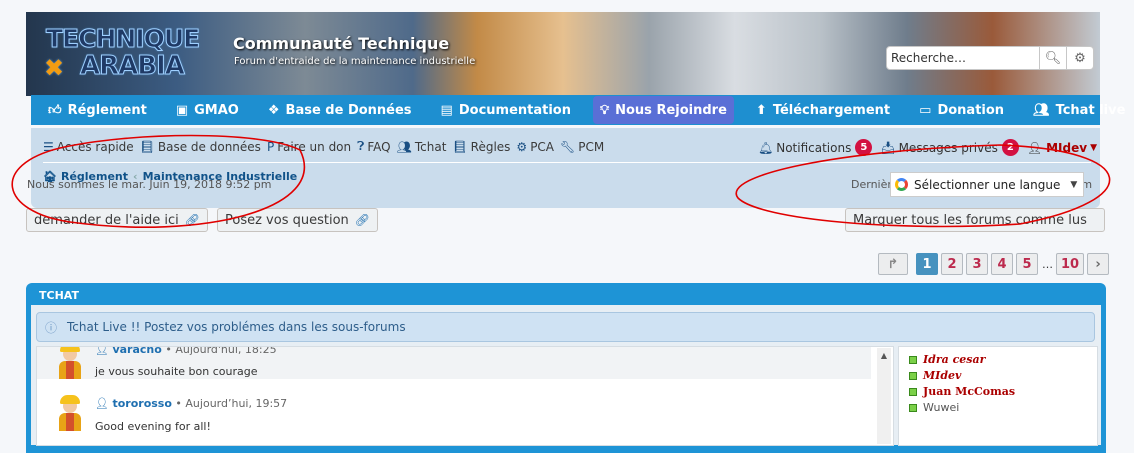 The image size is (1134, 453). I want to click on nav-item-base-de-donnees: ❖ Base de Données, so click(340, 110).